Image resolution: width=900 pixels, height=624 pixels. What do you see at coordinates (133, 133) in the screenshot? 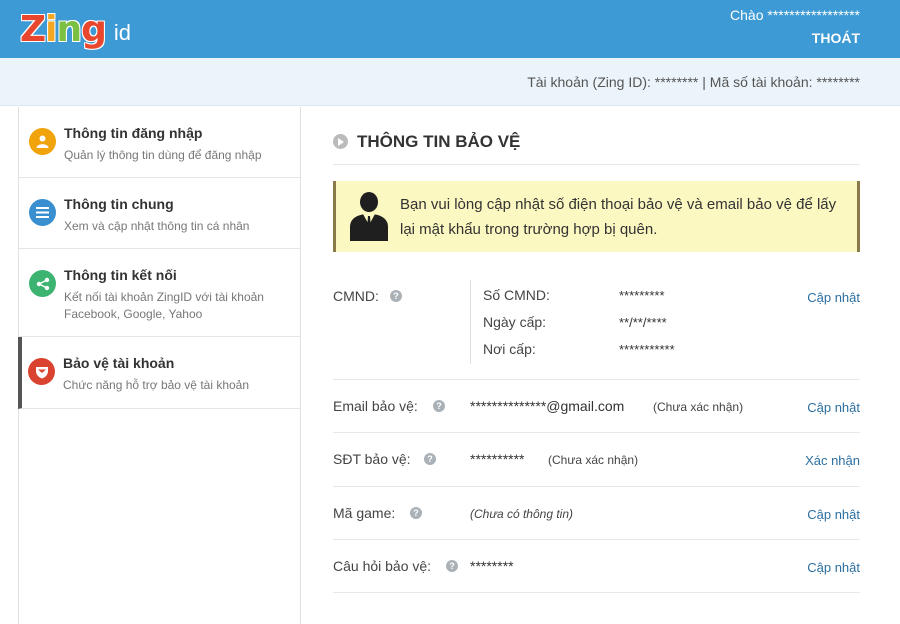
I see `sidebar-item-title: Thông tin đăng nhập` at bounding box center [133, 133].